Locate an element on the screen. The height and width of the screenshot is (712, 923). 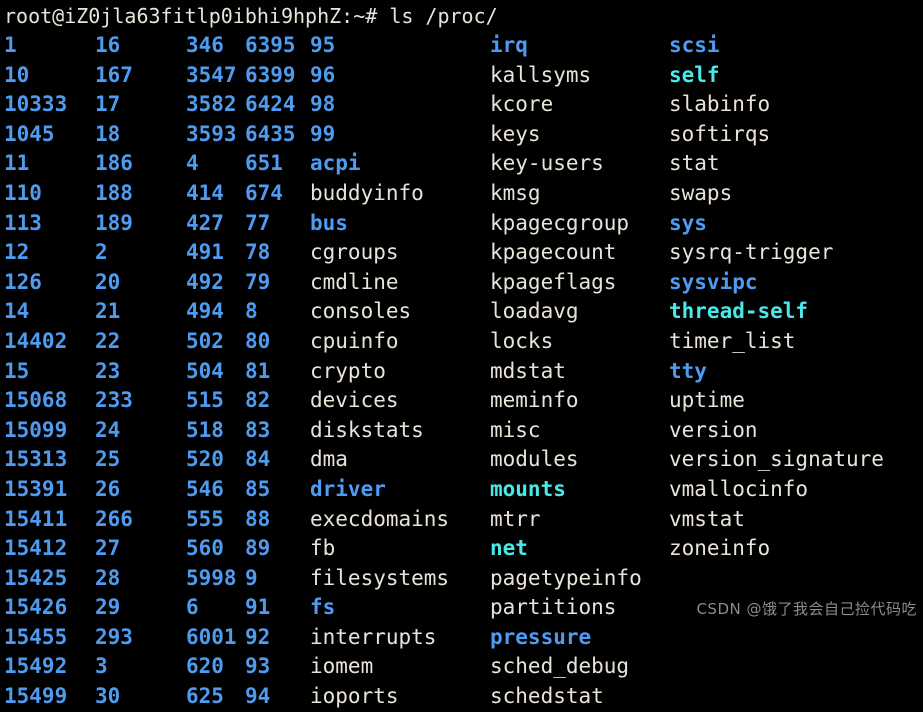
ls-entry: cmdline is located at coordinates (379, 283).